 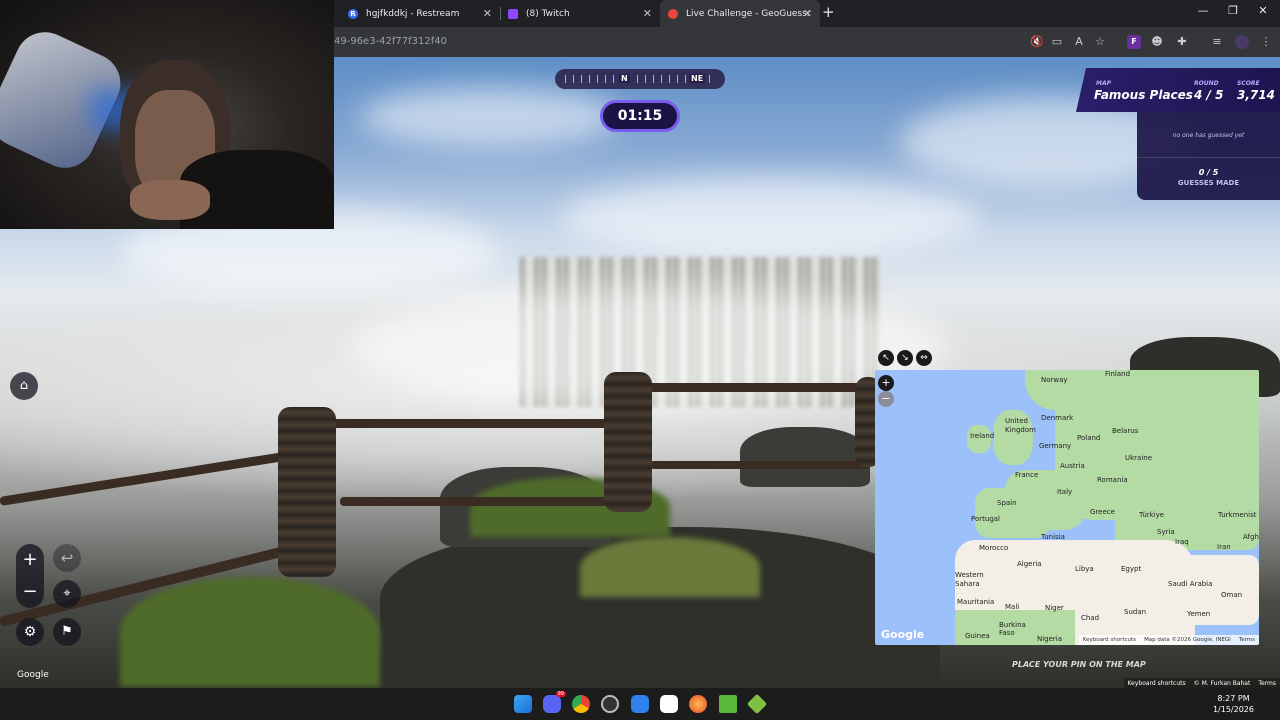 I want to click on map-zoom-in-button: +, so click(x=886, y=383).